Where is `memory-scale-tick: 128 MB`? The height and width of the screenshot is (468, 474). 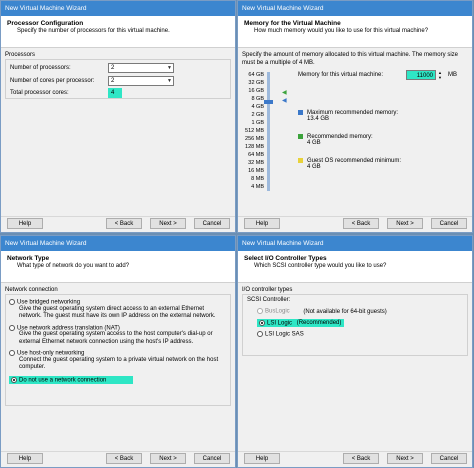
memory-scale-tick: 128 MB is located at coordinates (254, 147).